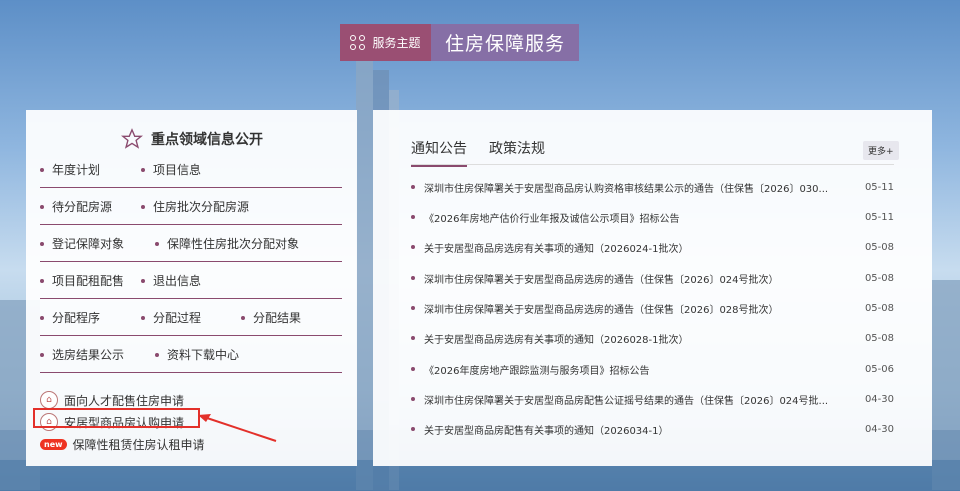 The height and width of the screenshot is (491, 960). I want to click on tab-policies: 政策法规, so click(517, 152).